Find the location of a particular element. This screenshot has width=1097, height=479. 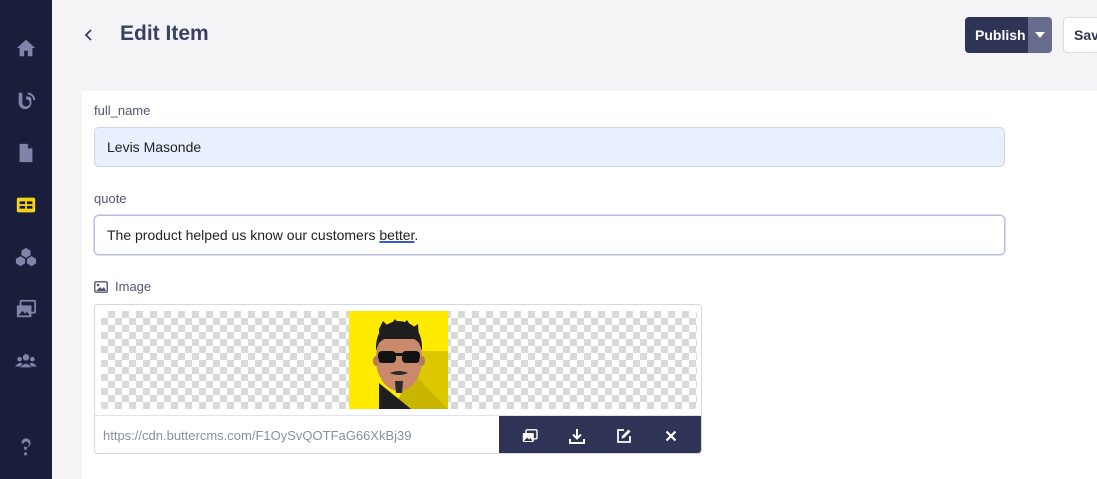

full-name-value: Levis Masonde is located at coordinates (154, 147).